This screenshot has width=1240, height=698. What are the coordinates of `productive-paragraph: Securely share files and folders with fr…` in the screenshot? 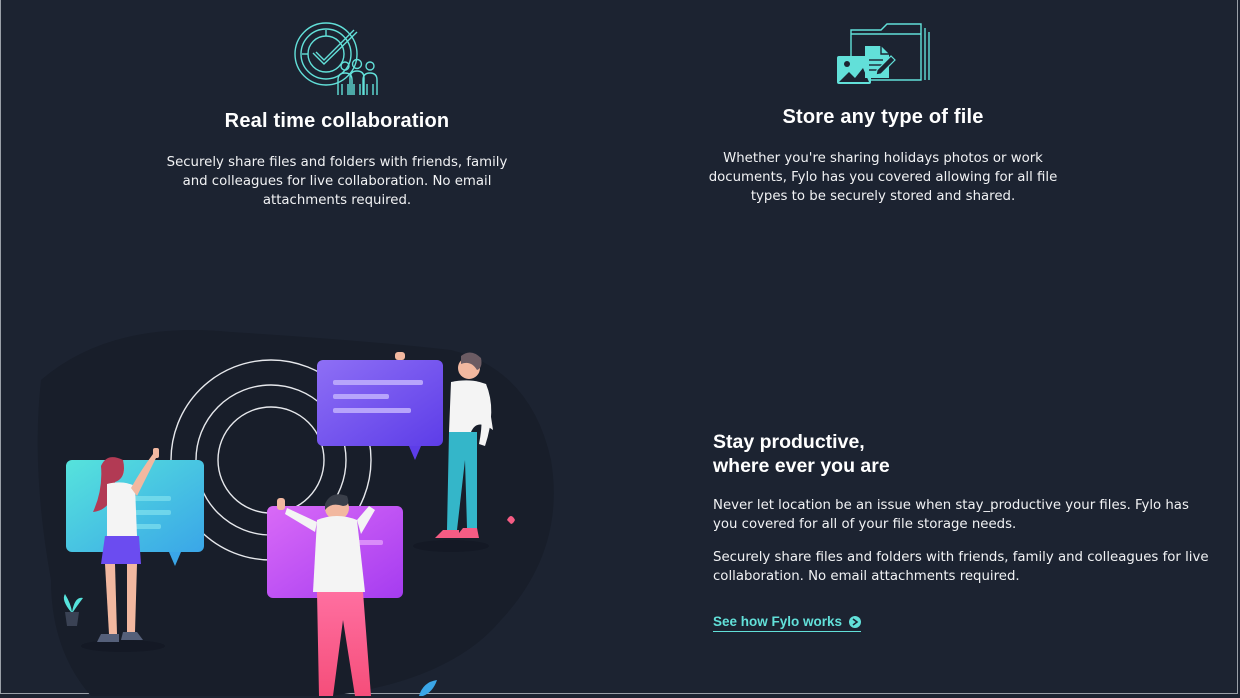 It's located at (961, 567).